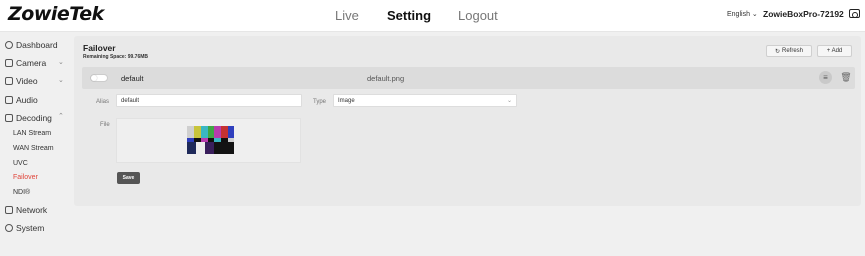 Image resolution: width=865 pixels, height=256 pixels. I want to click on sidebar-item-label: Audio, so click(27, 100).